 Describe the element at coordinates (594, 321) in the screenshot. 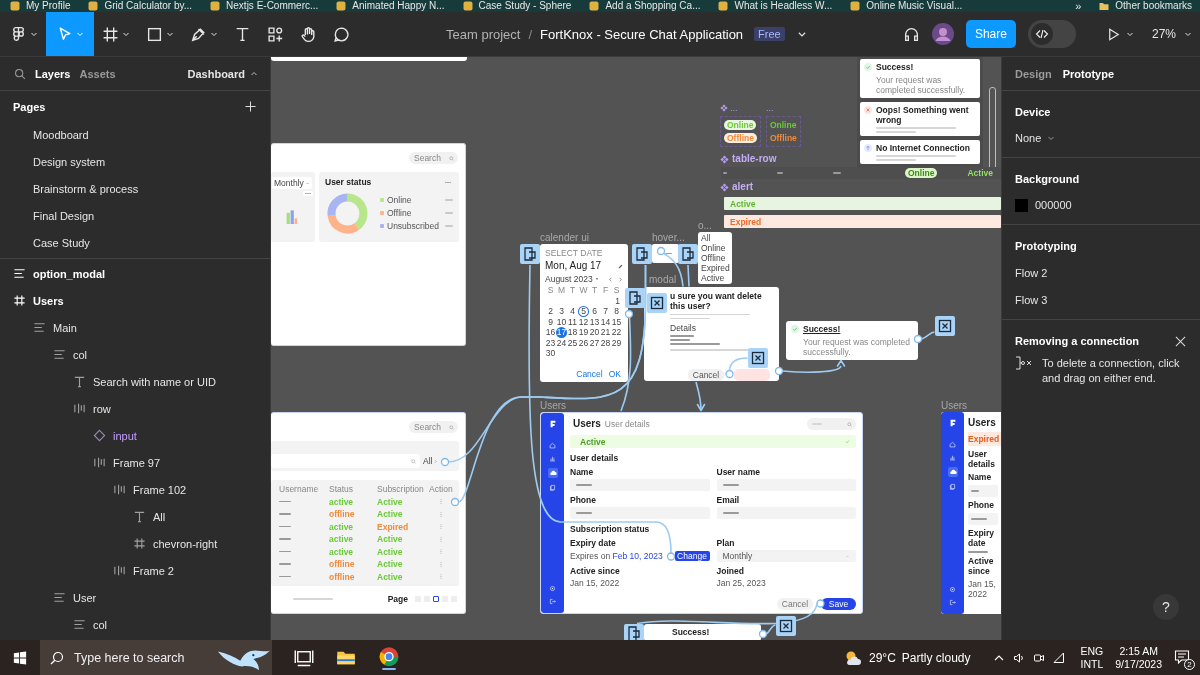

I see `calendar-day: 13` at that location.